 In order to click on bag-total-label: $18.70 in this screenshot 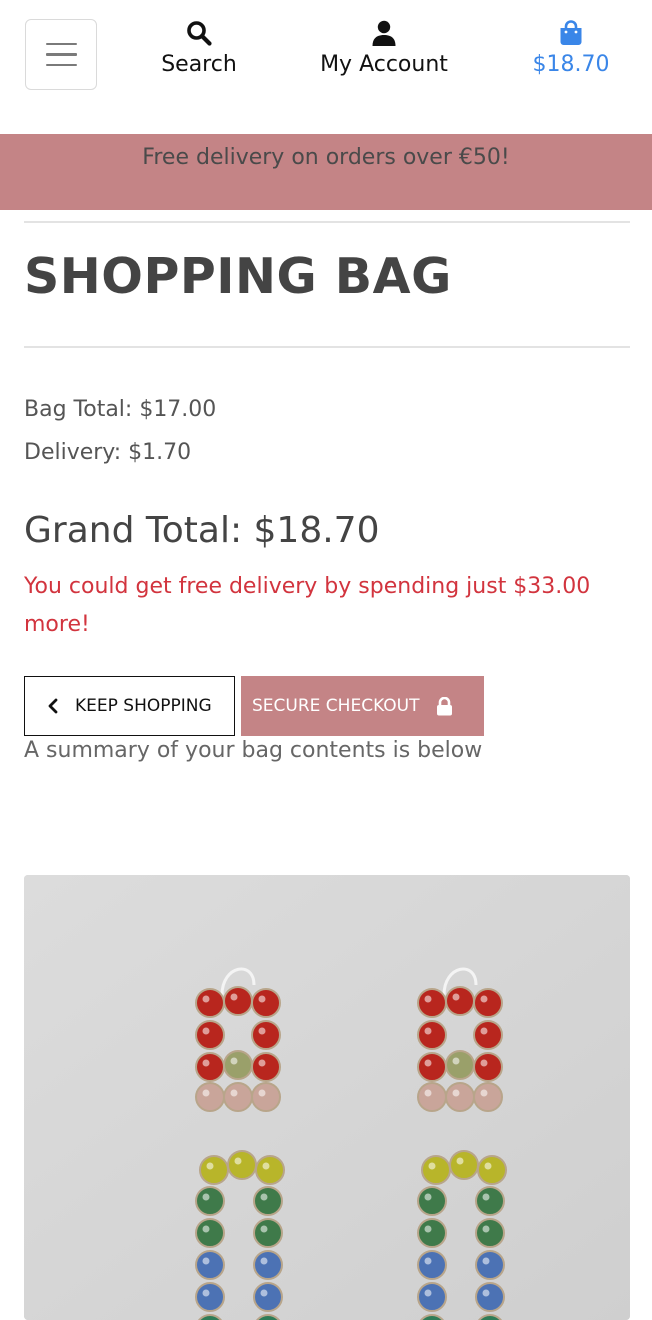, I will do `click(571, 64)`.